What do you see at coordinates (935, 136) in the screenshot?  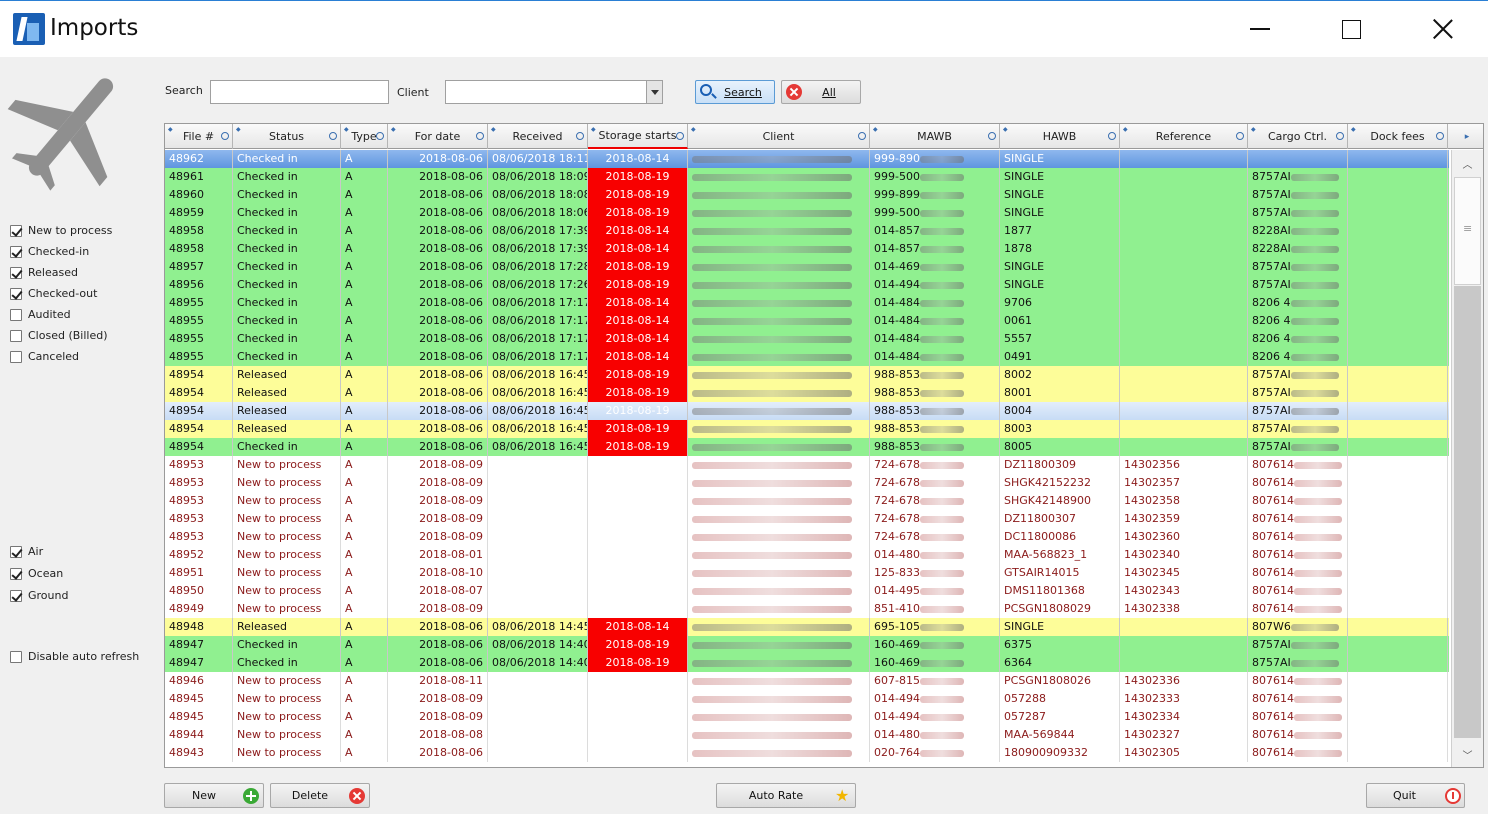 I see `column-header: ◆ MAWB` at bounding box center [935, 136].